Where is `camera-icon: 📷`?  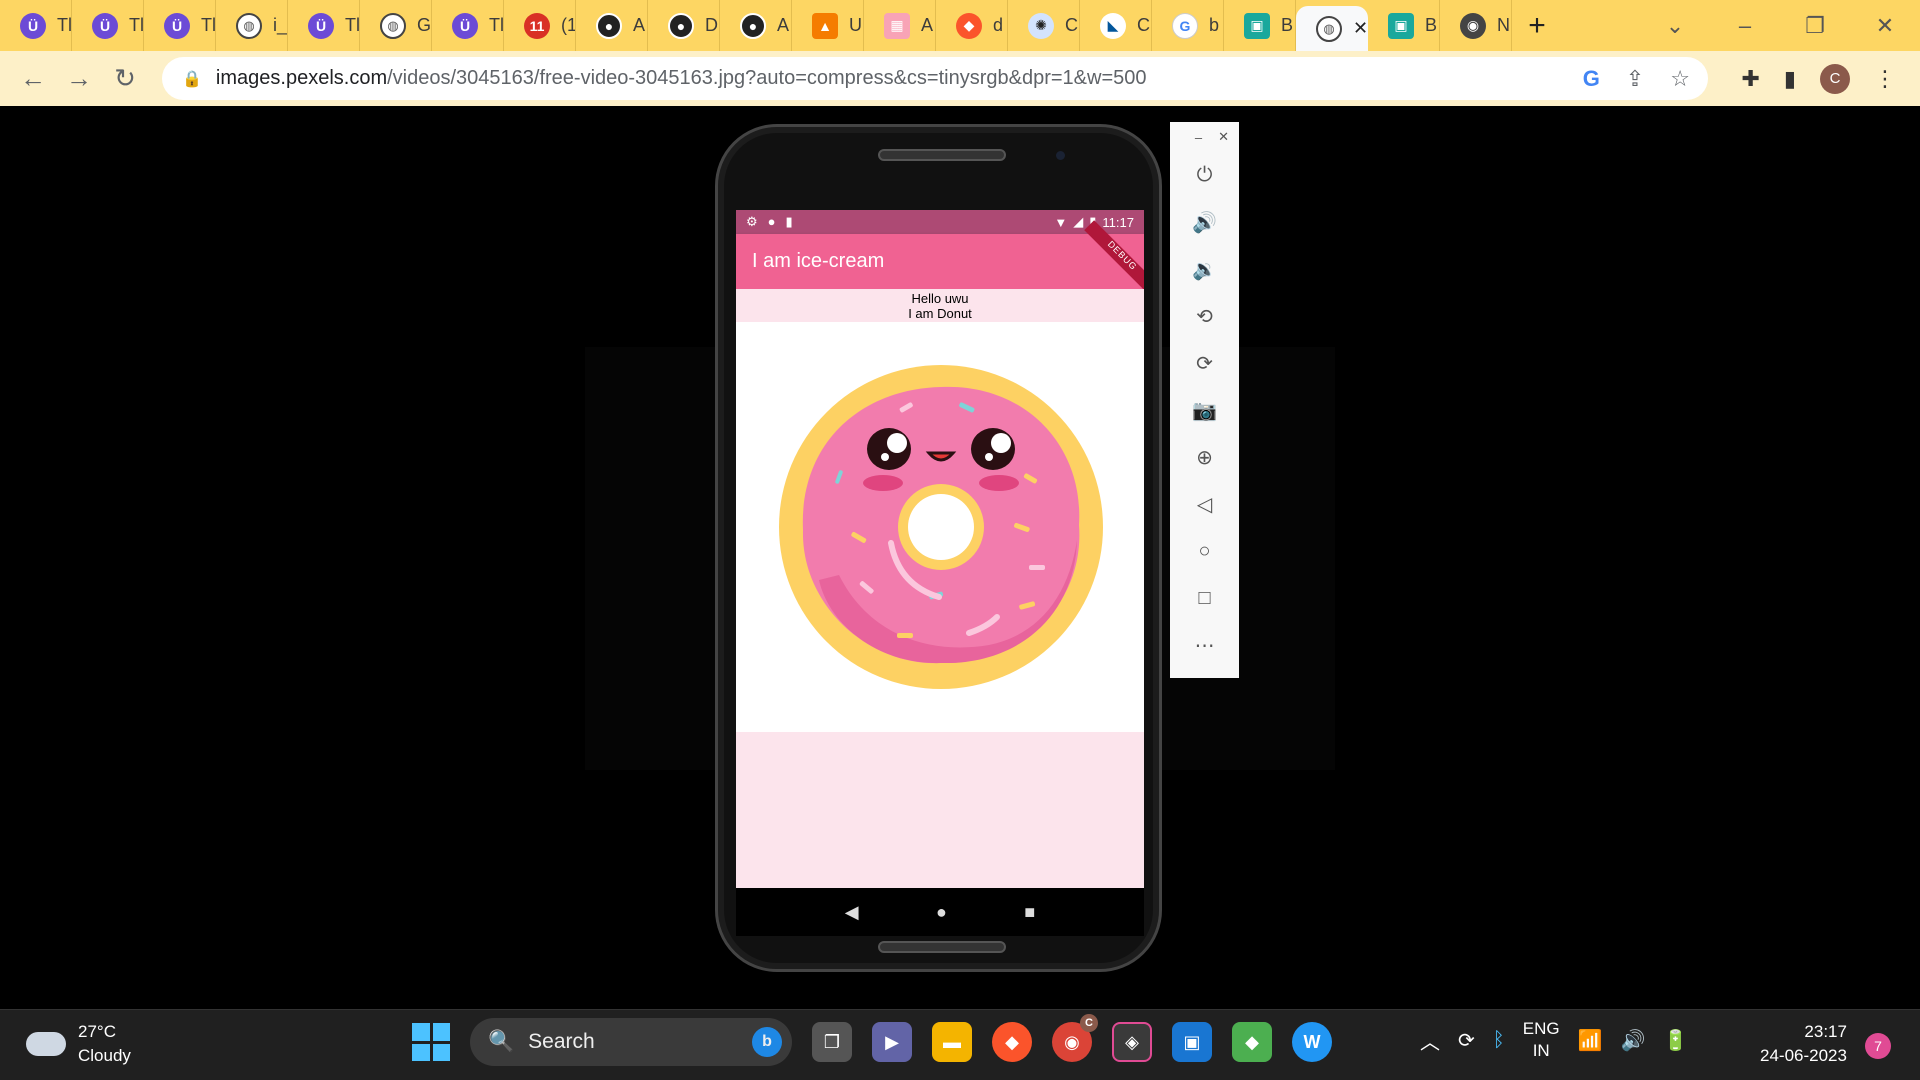
camera-icon: 📷 is located at coordinates (1204, 410).